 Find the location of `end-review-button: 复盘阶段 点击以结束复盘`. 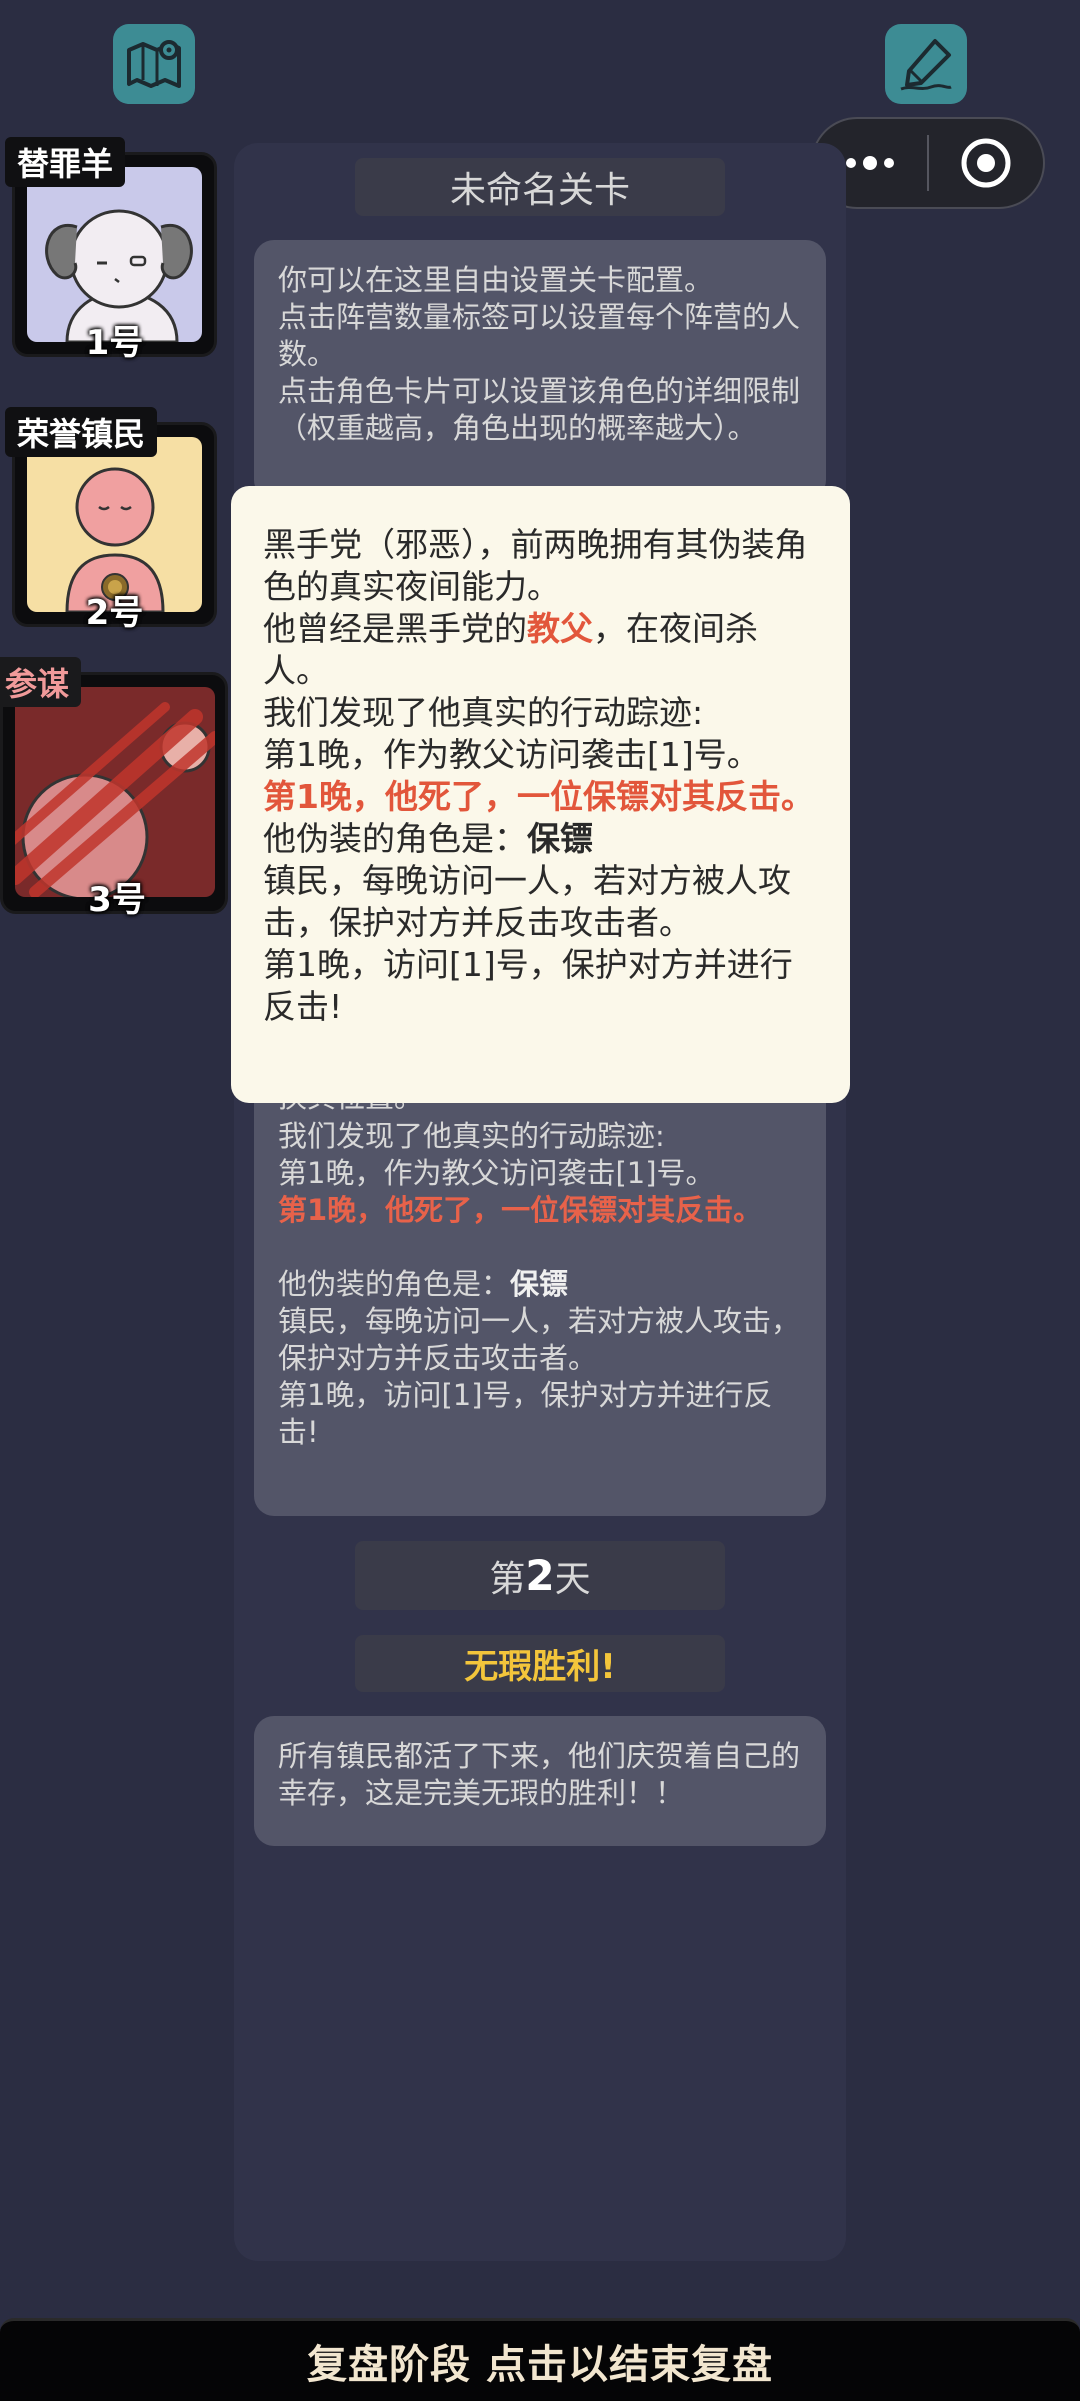

end-review-button: 复盘阶段 点击以结束复盘 is located at coordinates (540, 2359).